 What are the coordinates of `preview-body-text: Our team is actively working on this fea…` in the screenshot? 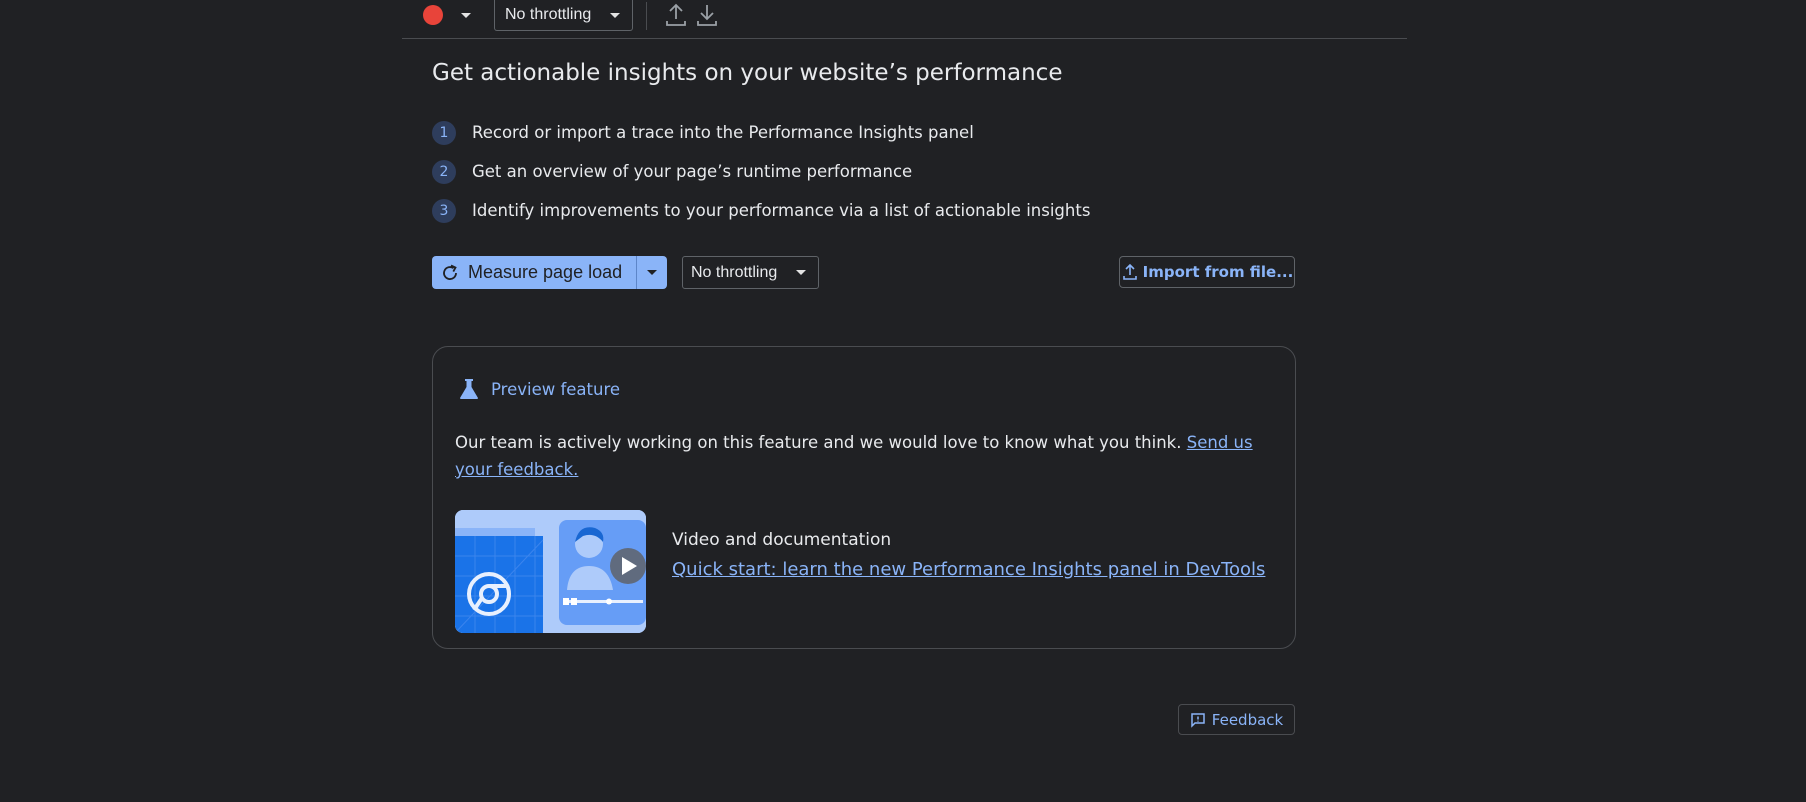 It's located at (821, 442).